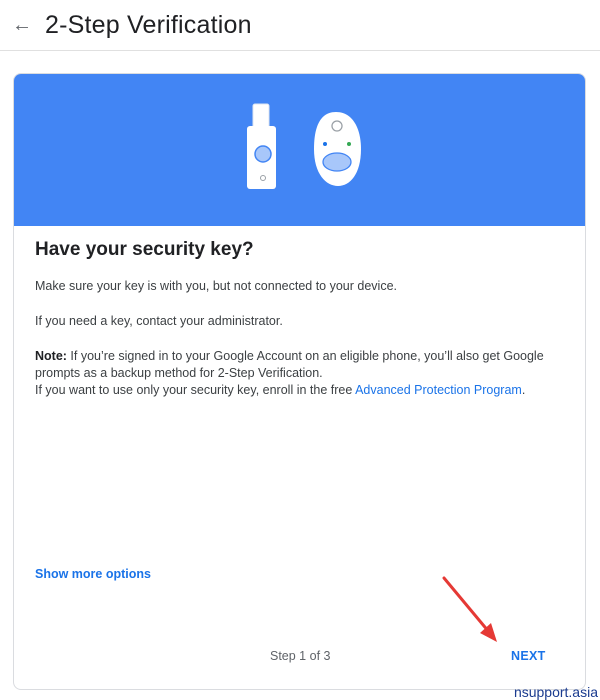 The width and height of the screenshot is (600, 700). I want to click on watermark: nsupport.asia, so click(555, 692).